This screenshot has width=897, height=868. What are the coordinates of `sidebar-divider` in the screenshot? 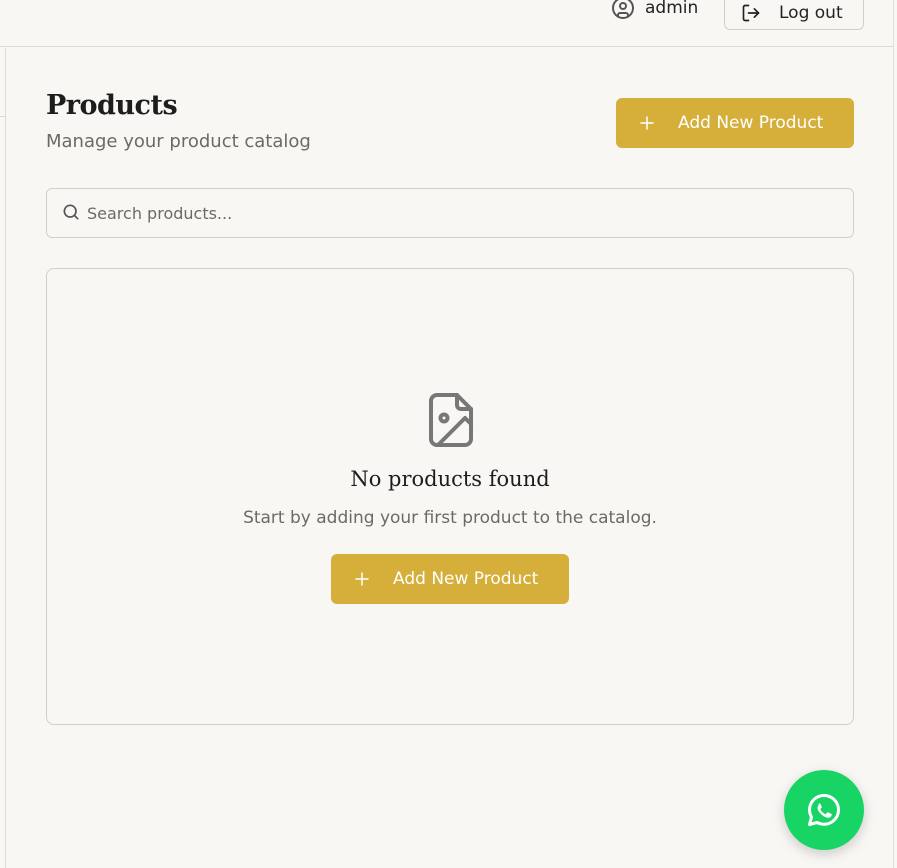 It's located at (3, 116).